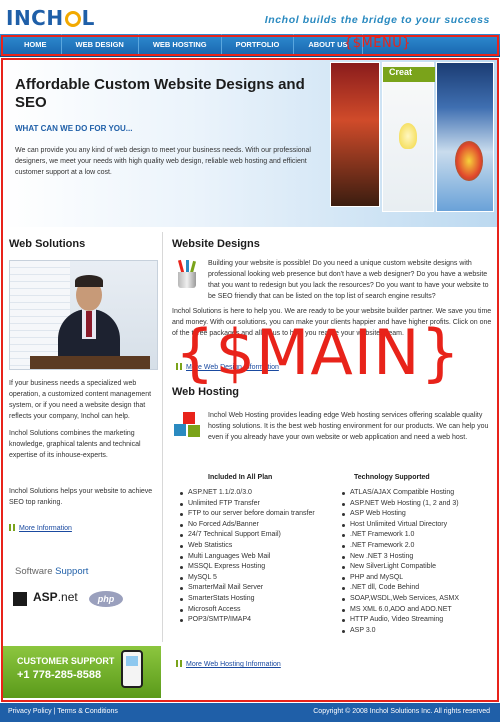 This screenshot has height=722, width=500. I want to click on list-item: 24/7 Technical Support Email), so click(253, 535).